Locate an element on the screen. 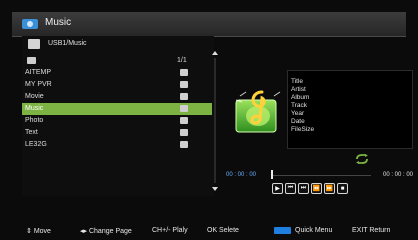  music-icon is located at coordinates (30, 24).